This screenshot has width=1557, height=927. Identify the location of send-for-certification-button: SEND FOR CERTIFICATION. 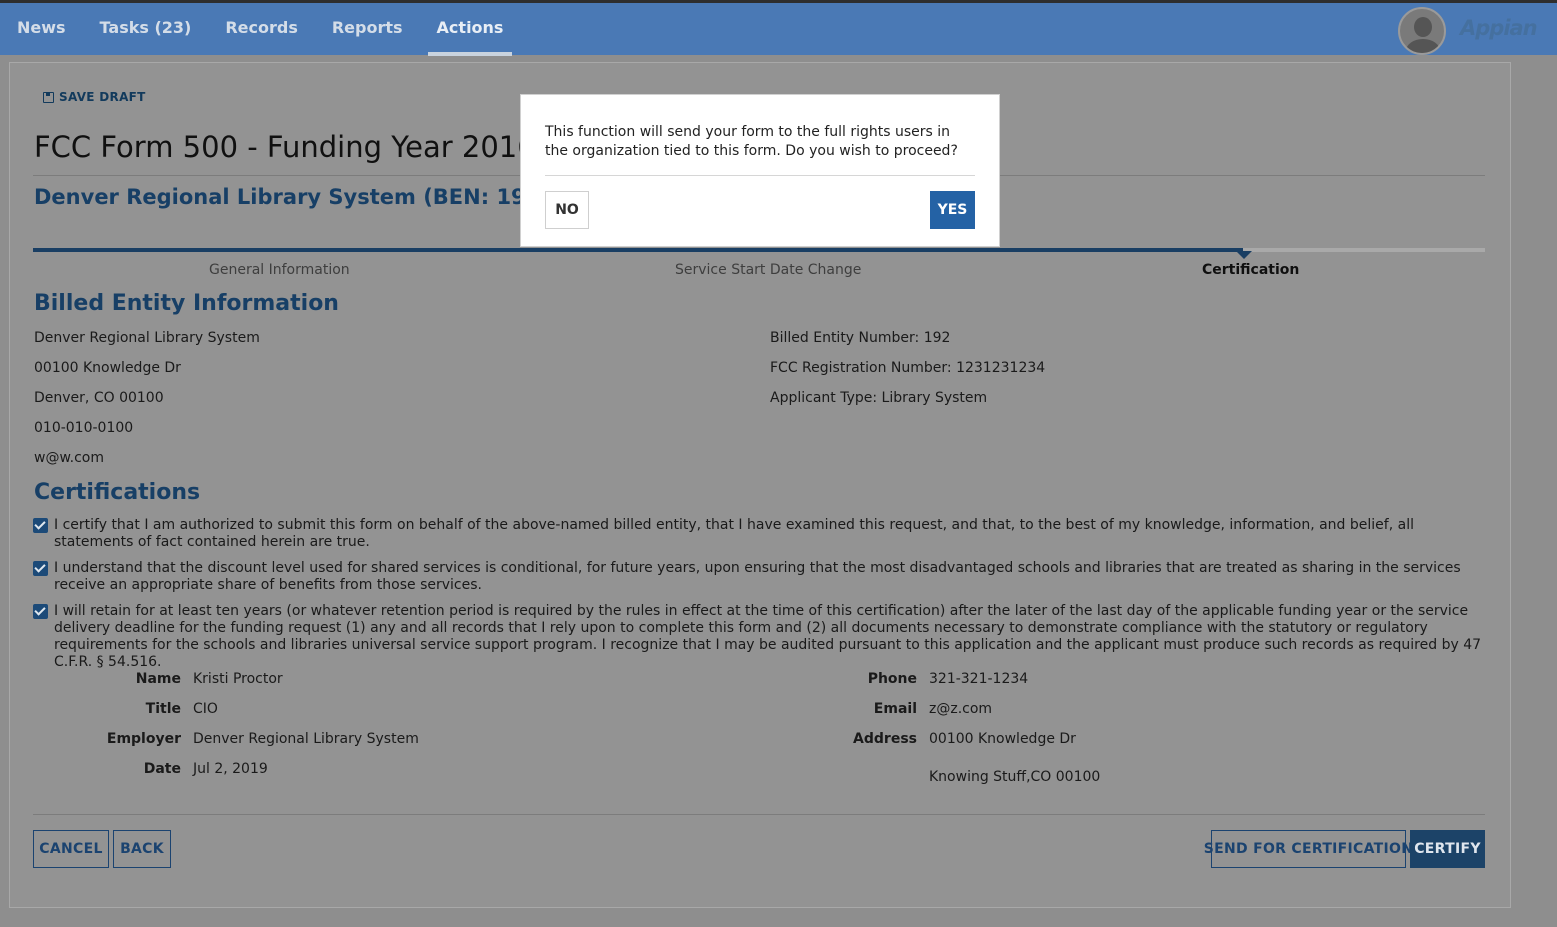
(1308, 849).